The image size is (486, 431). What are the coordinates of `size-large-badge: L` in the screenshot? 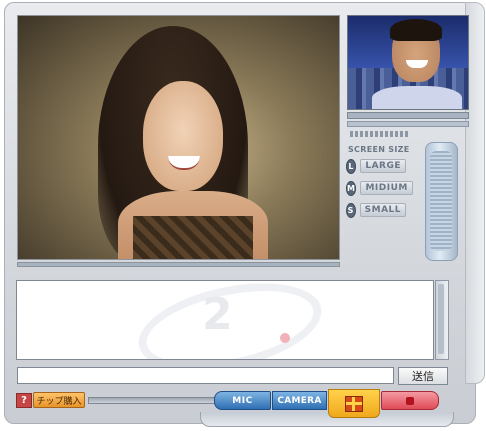 It's located at (351, 166).